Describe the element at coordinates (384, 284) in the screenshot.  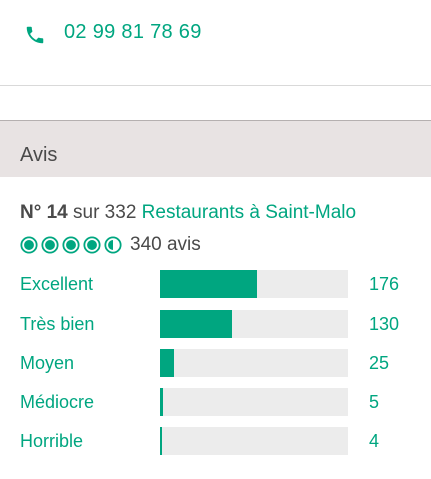
I see `rating-count: 176` at that location.